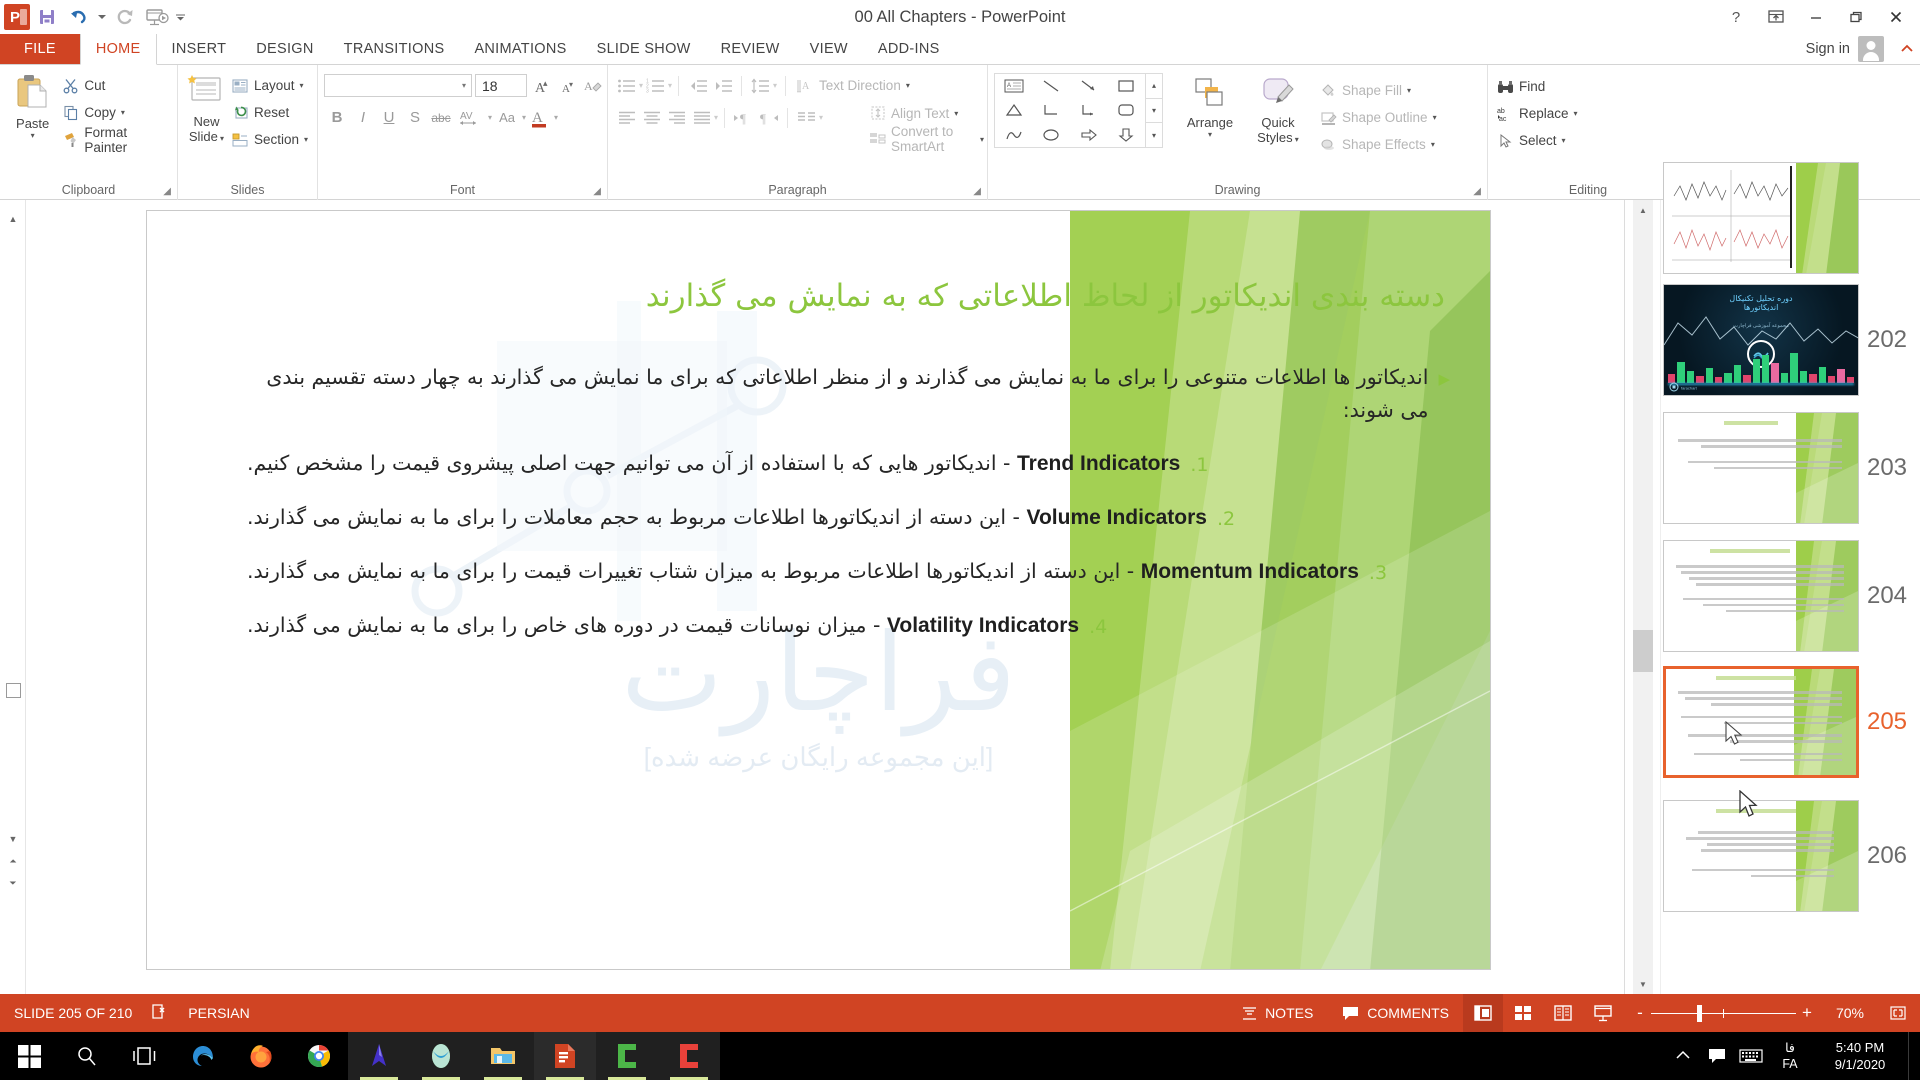 This screenshot has width=1920, height=1080. I want to click on file-explorer-button, so click(503, 1056).